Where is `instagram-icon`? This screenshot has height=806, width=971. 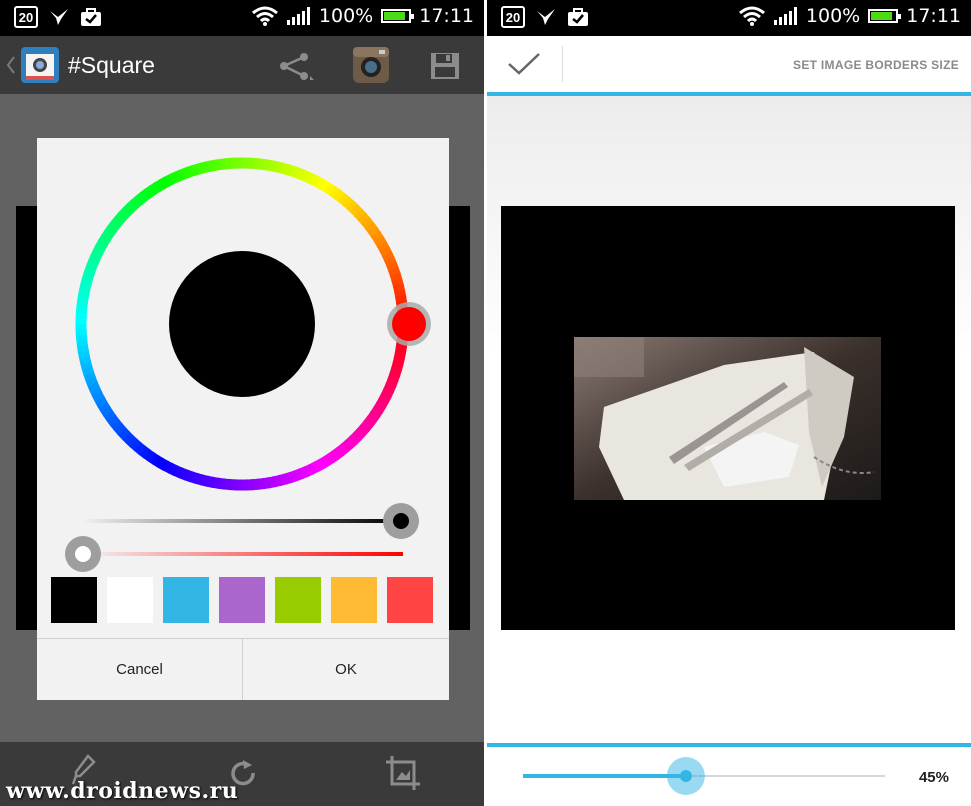 instagram-icon is located at coordinates (371, 65).